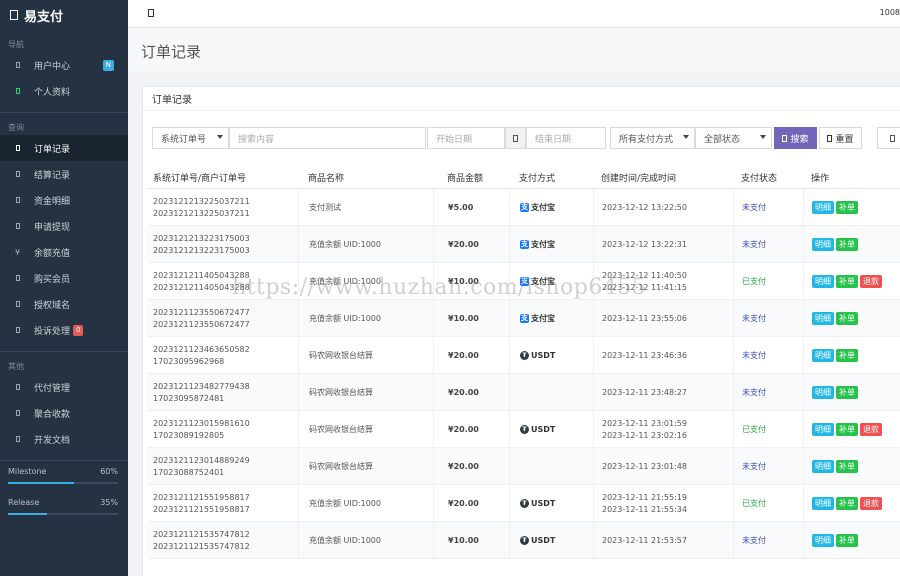 The height and width of the screenshot is (576, 900). I want to click on created-time: 2023-12-11 23:46:36, so click(644, 355).